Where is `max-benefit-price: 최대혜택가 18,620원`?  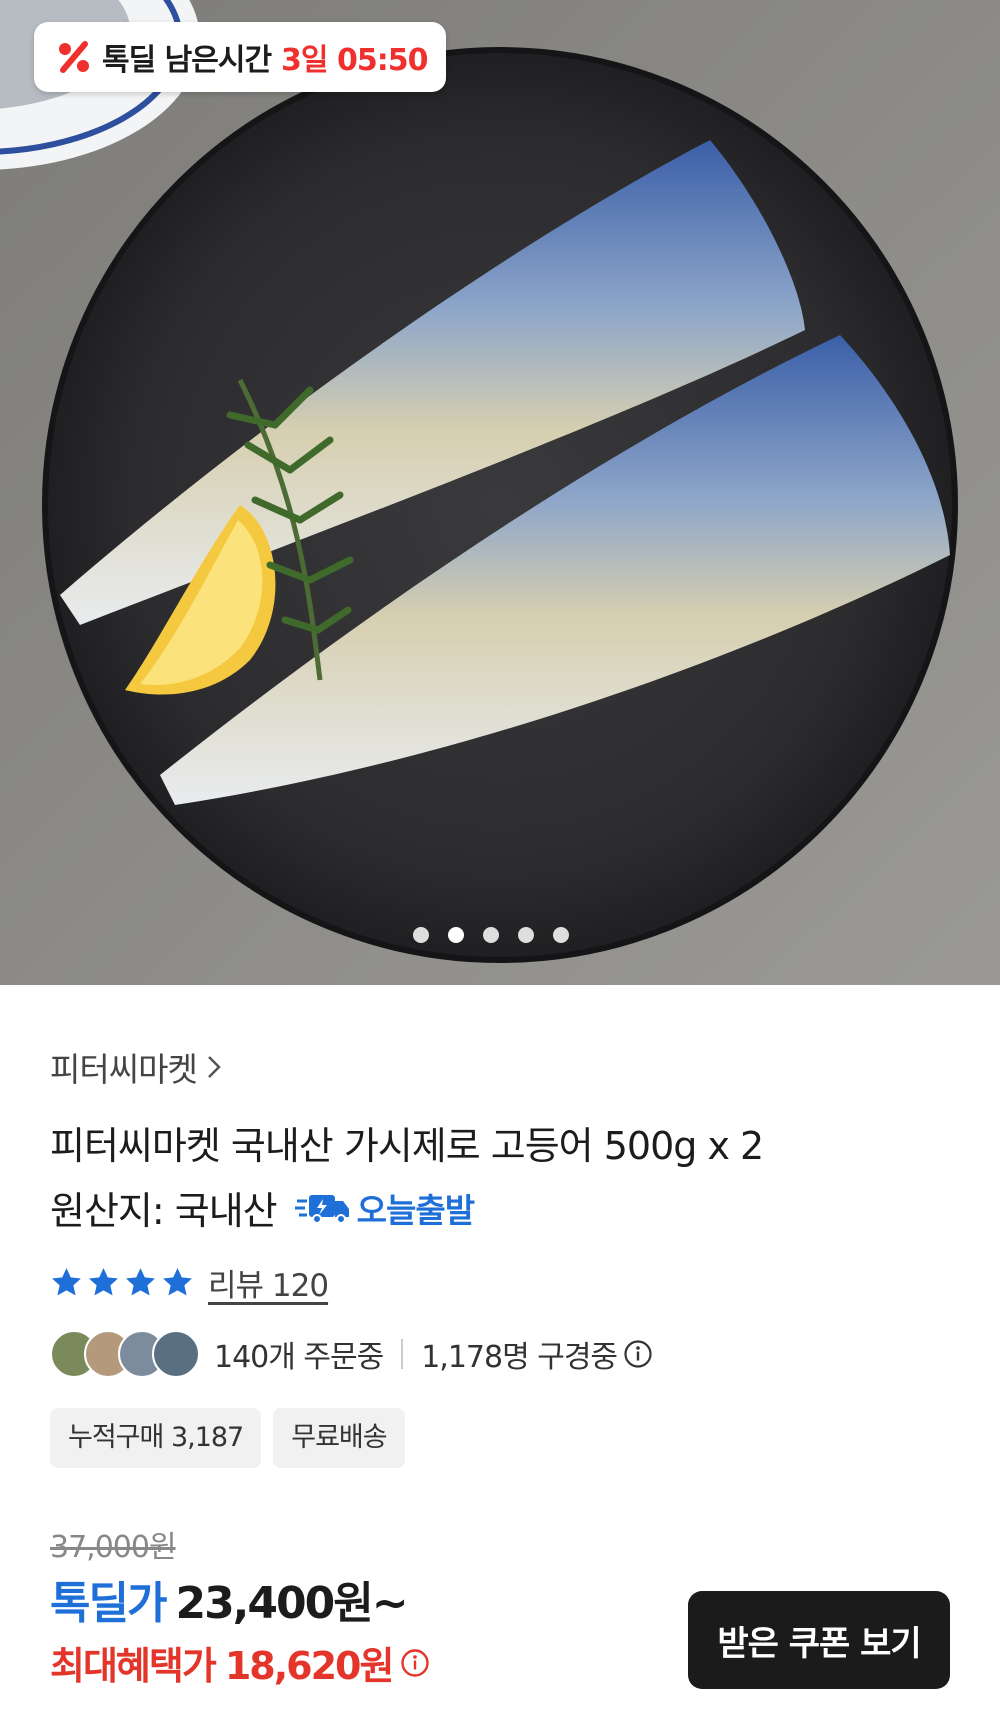
max-benefit-price: 최대혜택가 18,620원 is located at coordinates (240, 1662).